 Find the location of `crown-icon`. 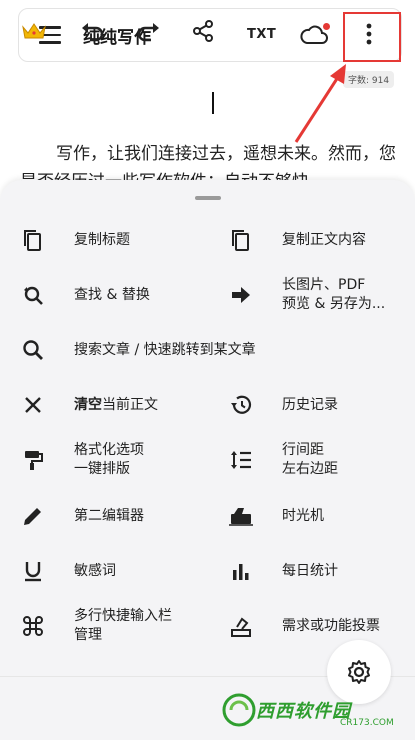

crown-icon is located at coordinates (34, 31).